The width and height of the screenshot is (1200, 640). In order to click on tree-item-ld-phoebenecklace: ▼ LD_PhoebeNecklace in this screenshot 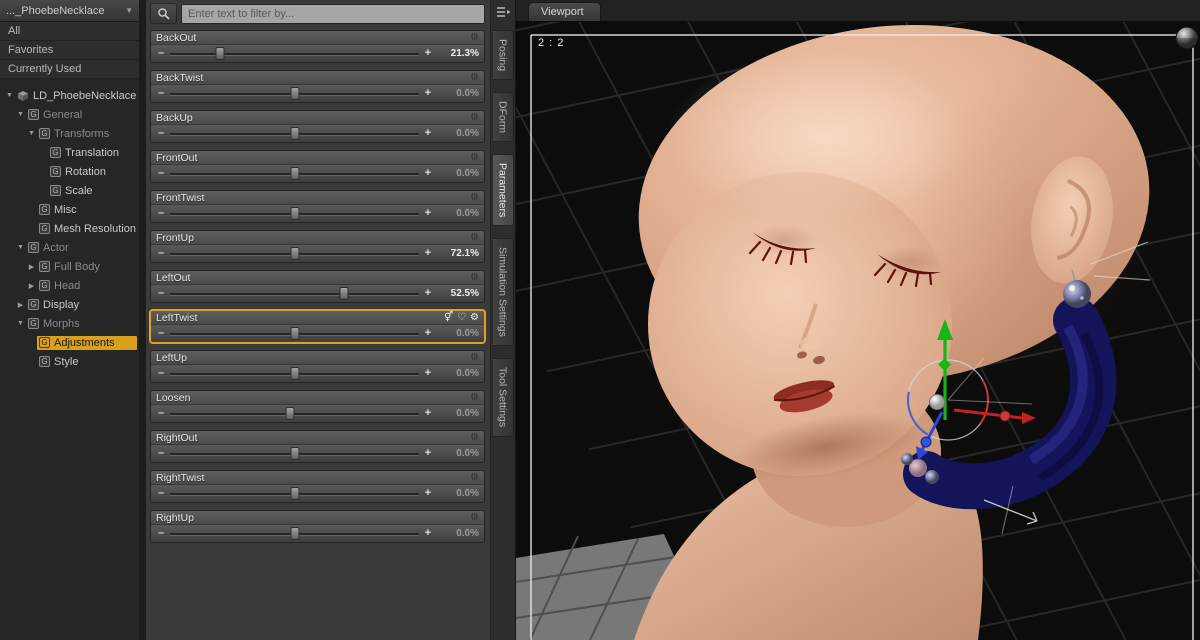, I will do `click(69, 95)`.